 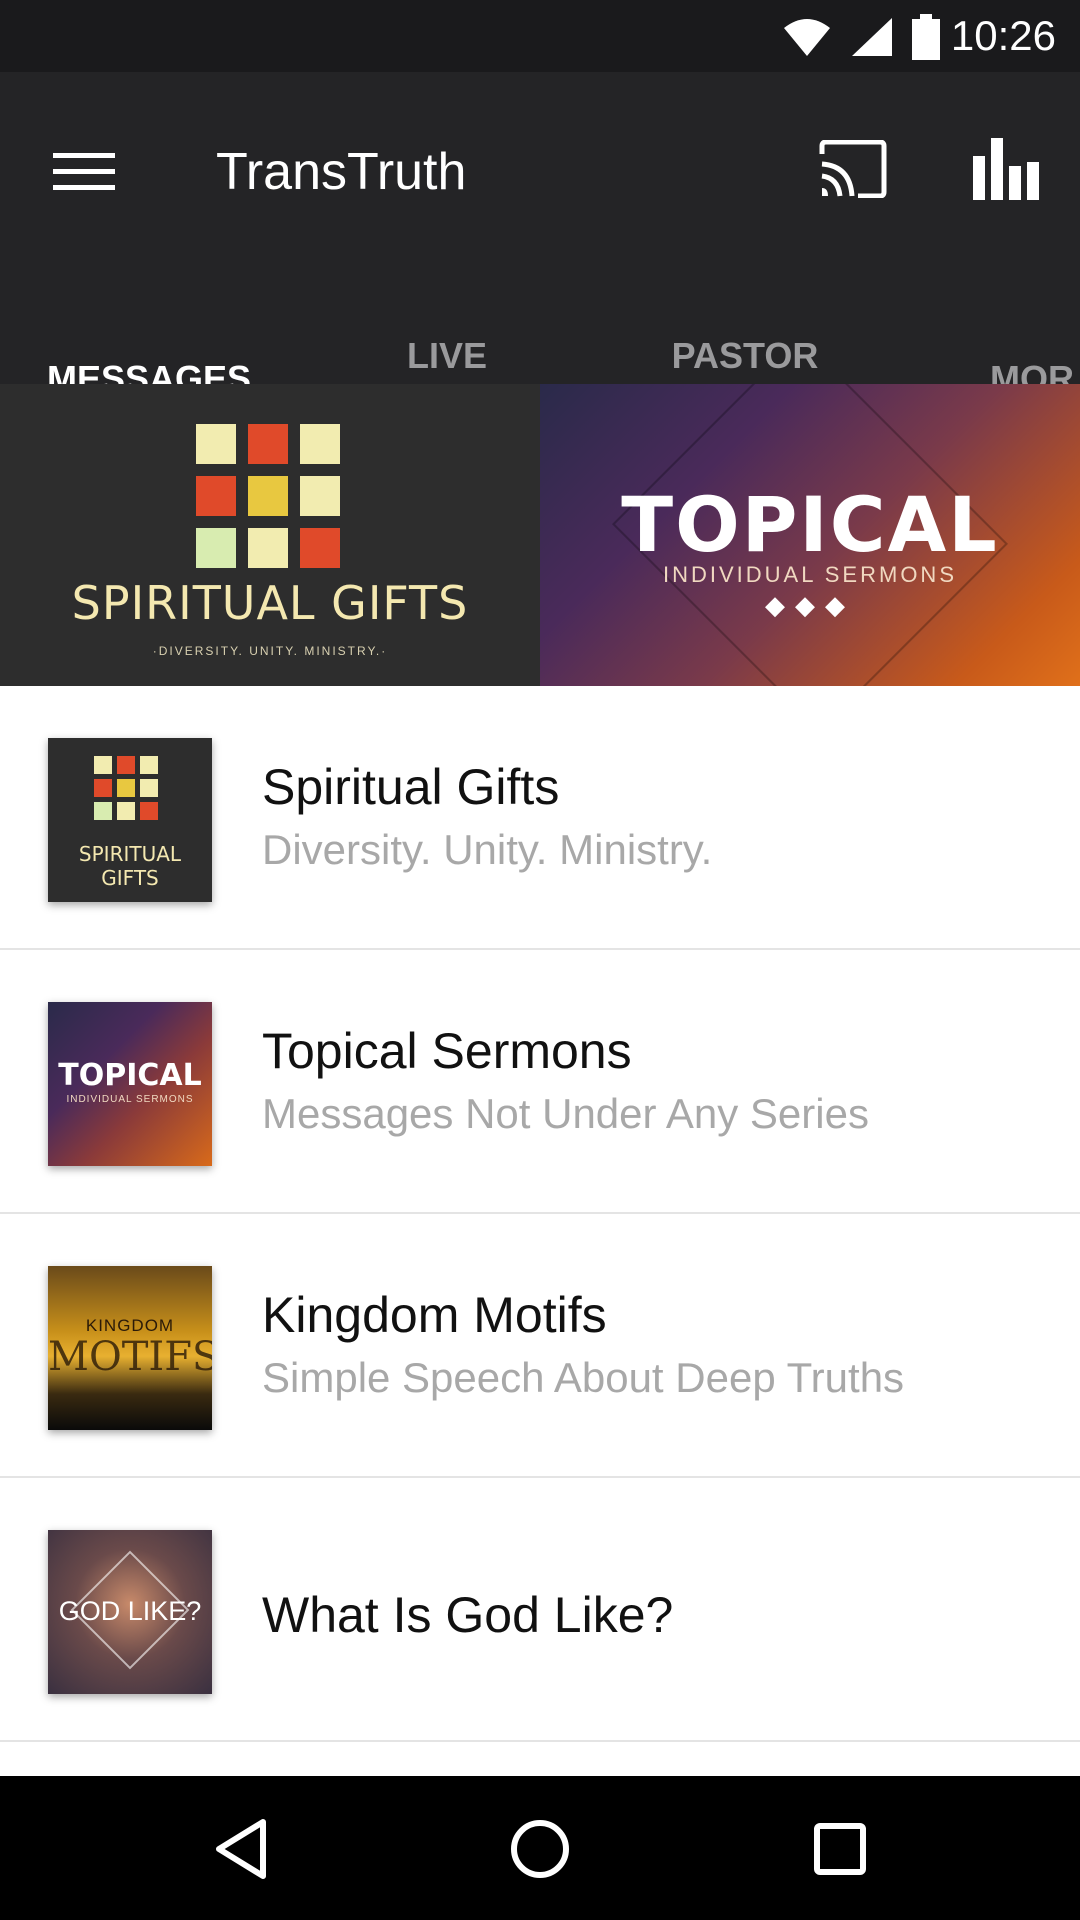 I want to click on hero-topical: TOPICAL INDIVIDUAL SERMONS ◆◆◆, so click(x=810, y=535).